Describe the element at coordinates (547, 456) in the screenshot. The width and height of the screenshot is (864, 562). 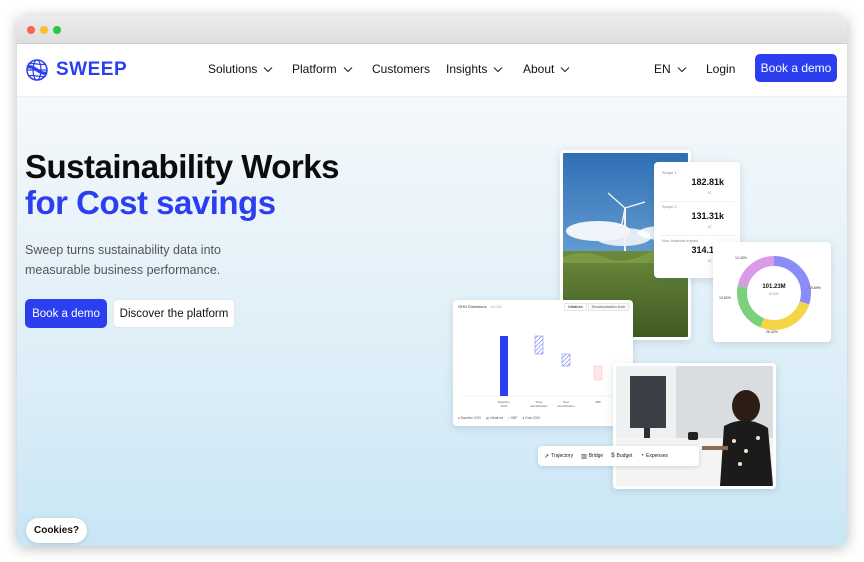
I see `trajectory-icon: ↗` at that location.